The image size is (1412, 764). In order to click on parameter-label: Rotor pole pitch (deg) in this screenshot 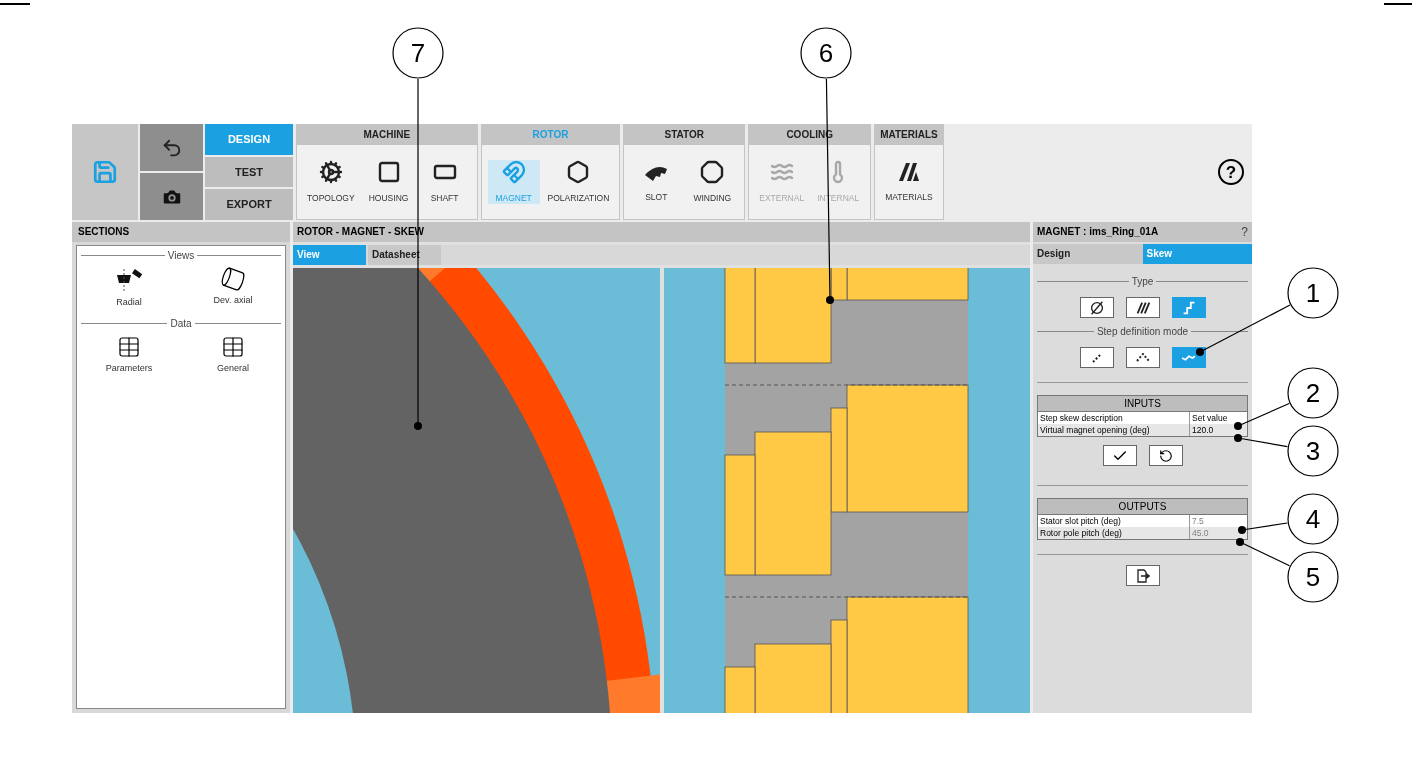, I will do `click(1081, 533)`.